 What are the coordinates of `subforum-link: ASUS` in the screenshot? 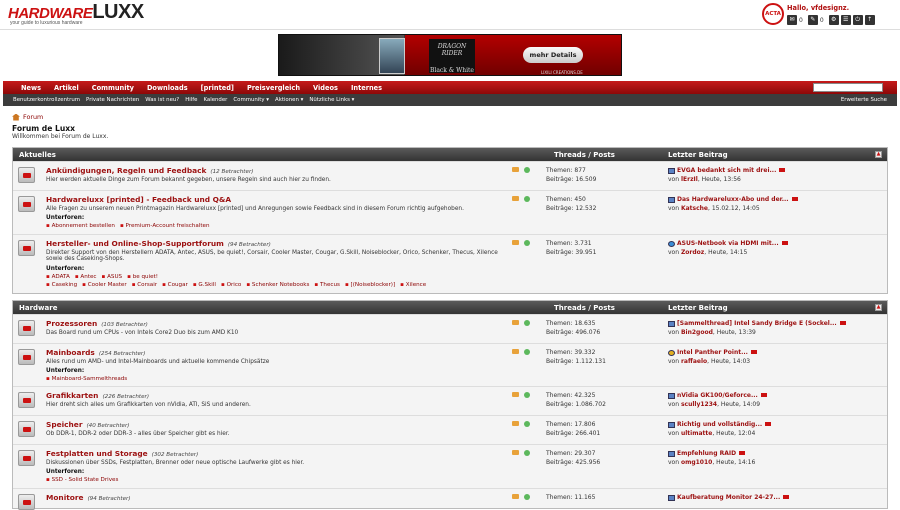 It's located at (112, 277).